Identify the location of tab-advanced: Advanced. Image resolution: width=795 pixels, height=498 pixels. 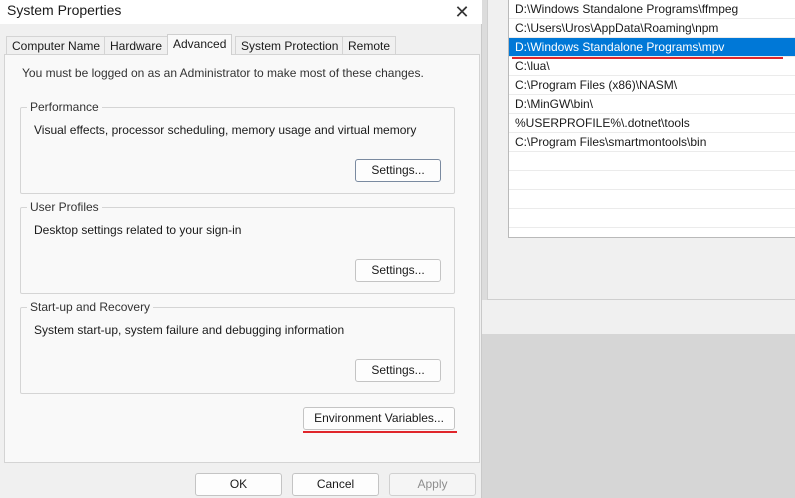
(200, 44).